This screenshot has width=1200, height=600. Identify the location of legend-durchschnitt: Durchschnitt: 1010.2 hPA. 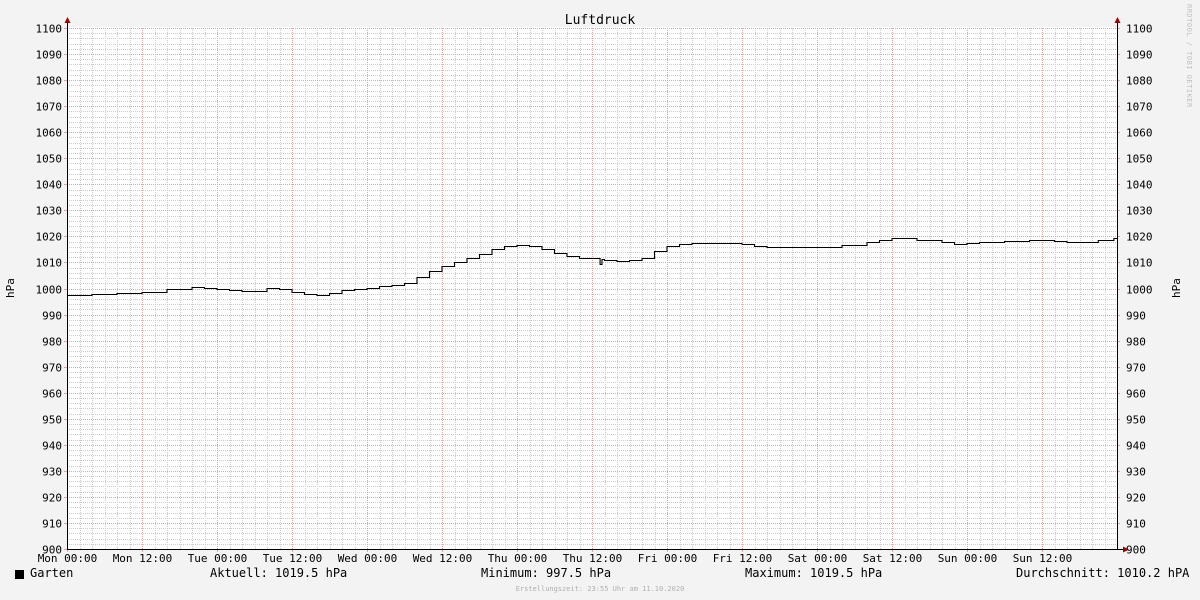
(1103, 573).